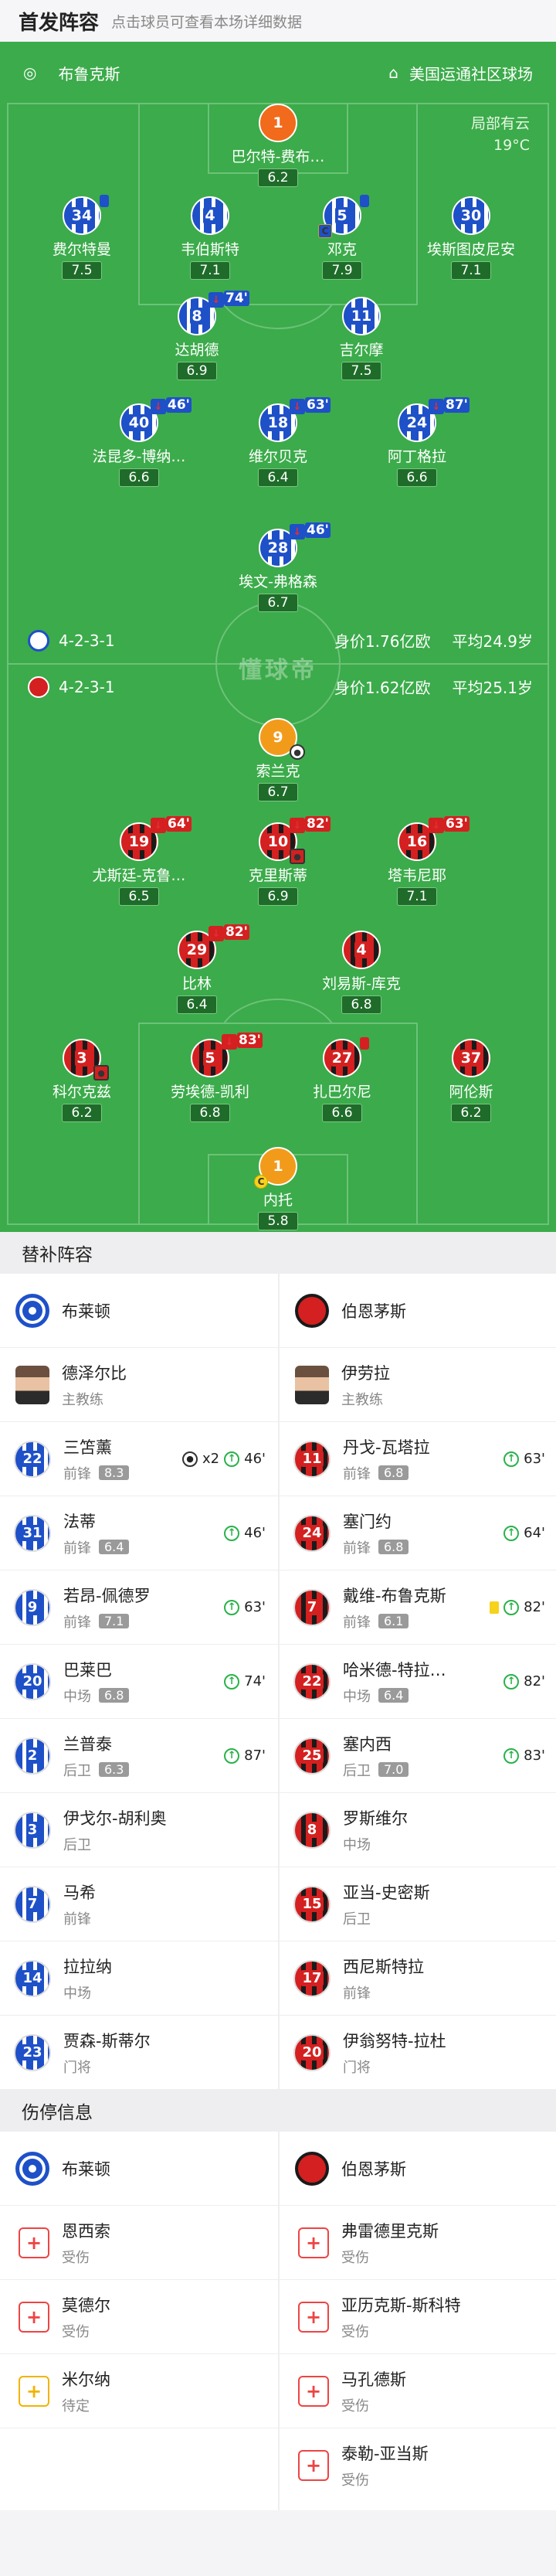  What do you see at coordinates (278, 1188) in the screenshot?
I see `player-away-10: 1 C 内托 5.8` at bounding box center [278, 1188].